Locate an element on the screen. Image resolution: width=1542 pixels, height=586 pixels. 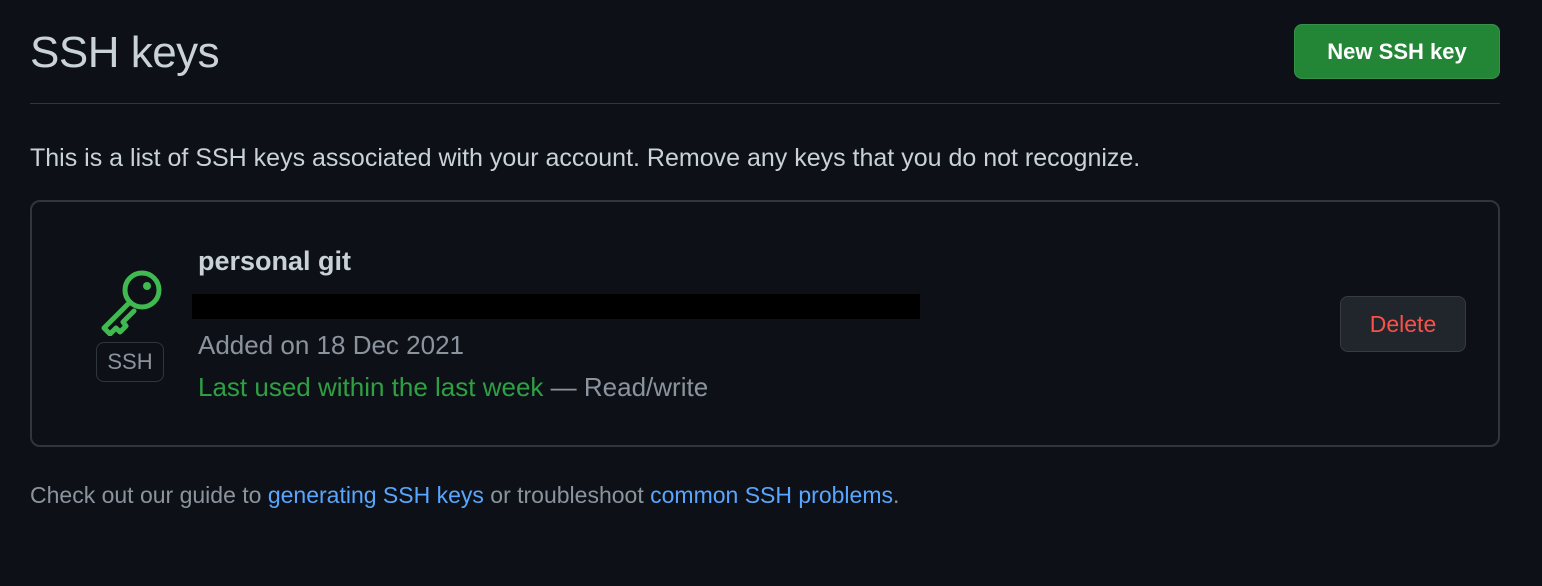
key-added-date: Added on 18 Dec 2021 is located at coordinates (331, 345).